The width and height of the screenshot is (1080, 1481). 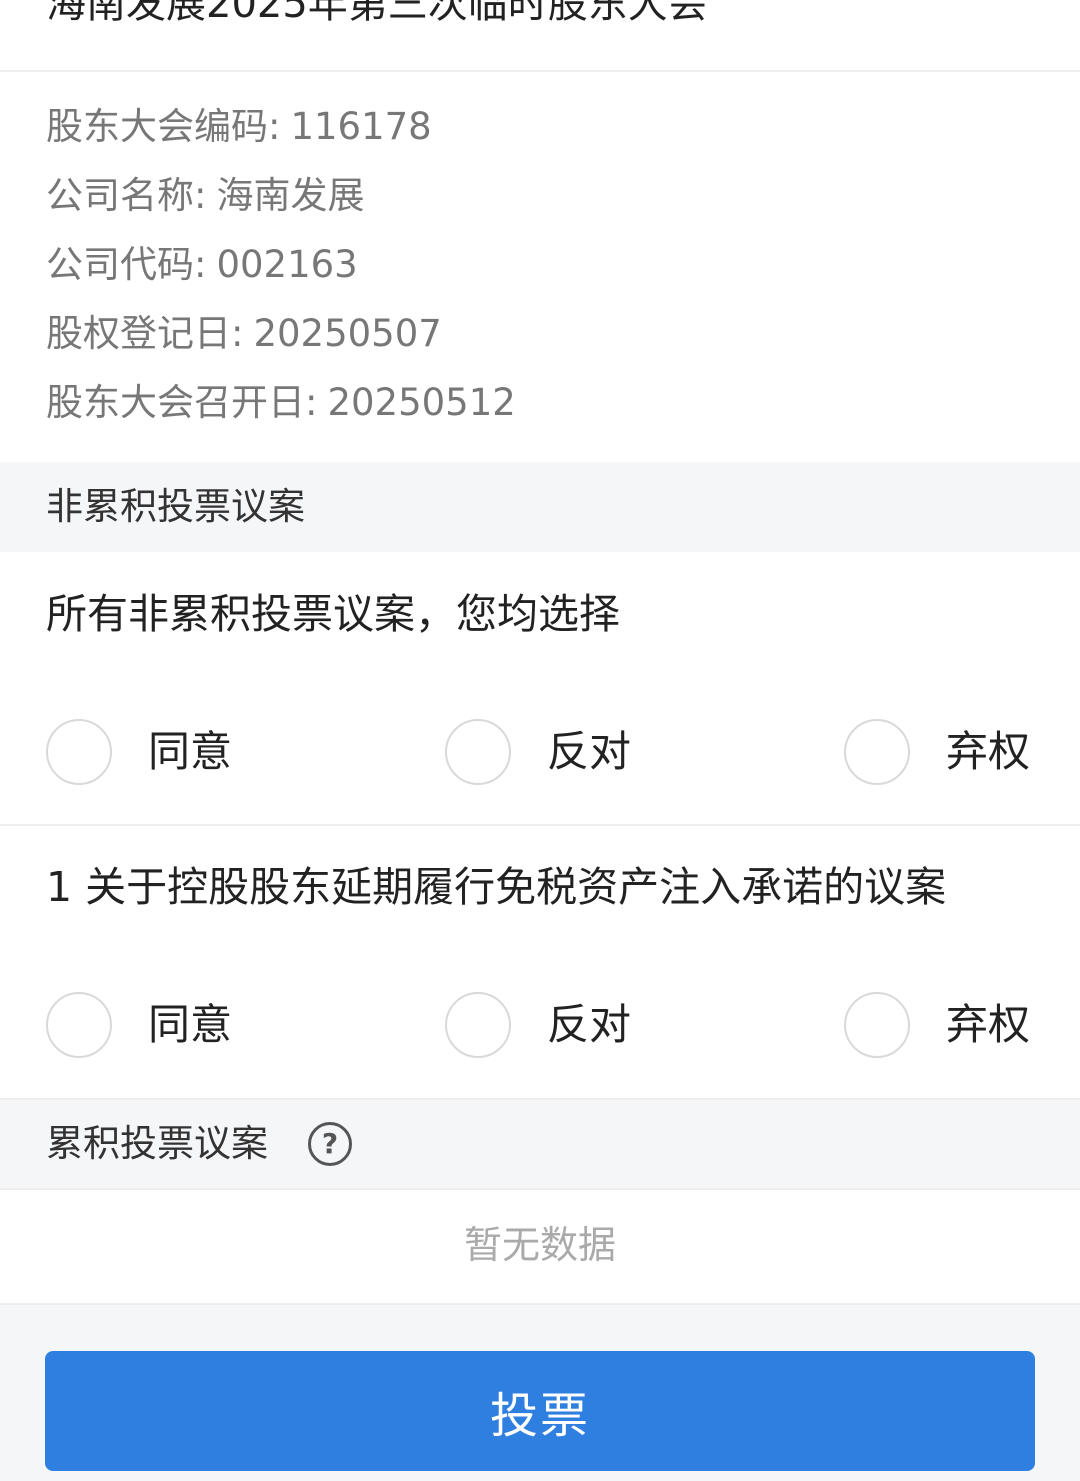 I want to click on bottom-action-bar: 投票, so click(x=540, y=1392).